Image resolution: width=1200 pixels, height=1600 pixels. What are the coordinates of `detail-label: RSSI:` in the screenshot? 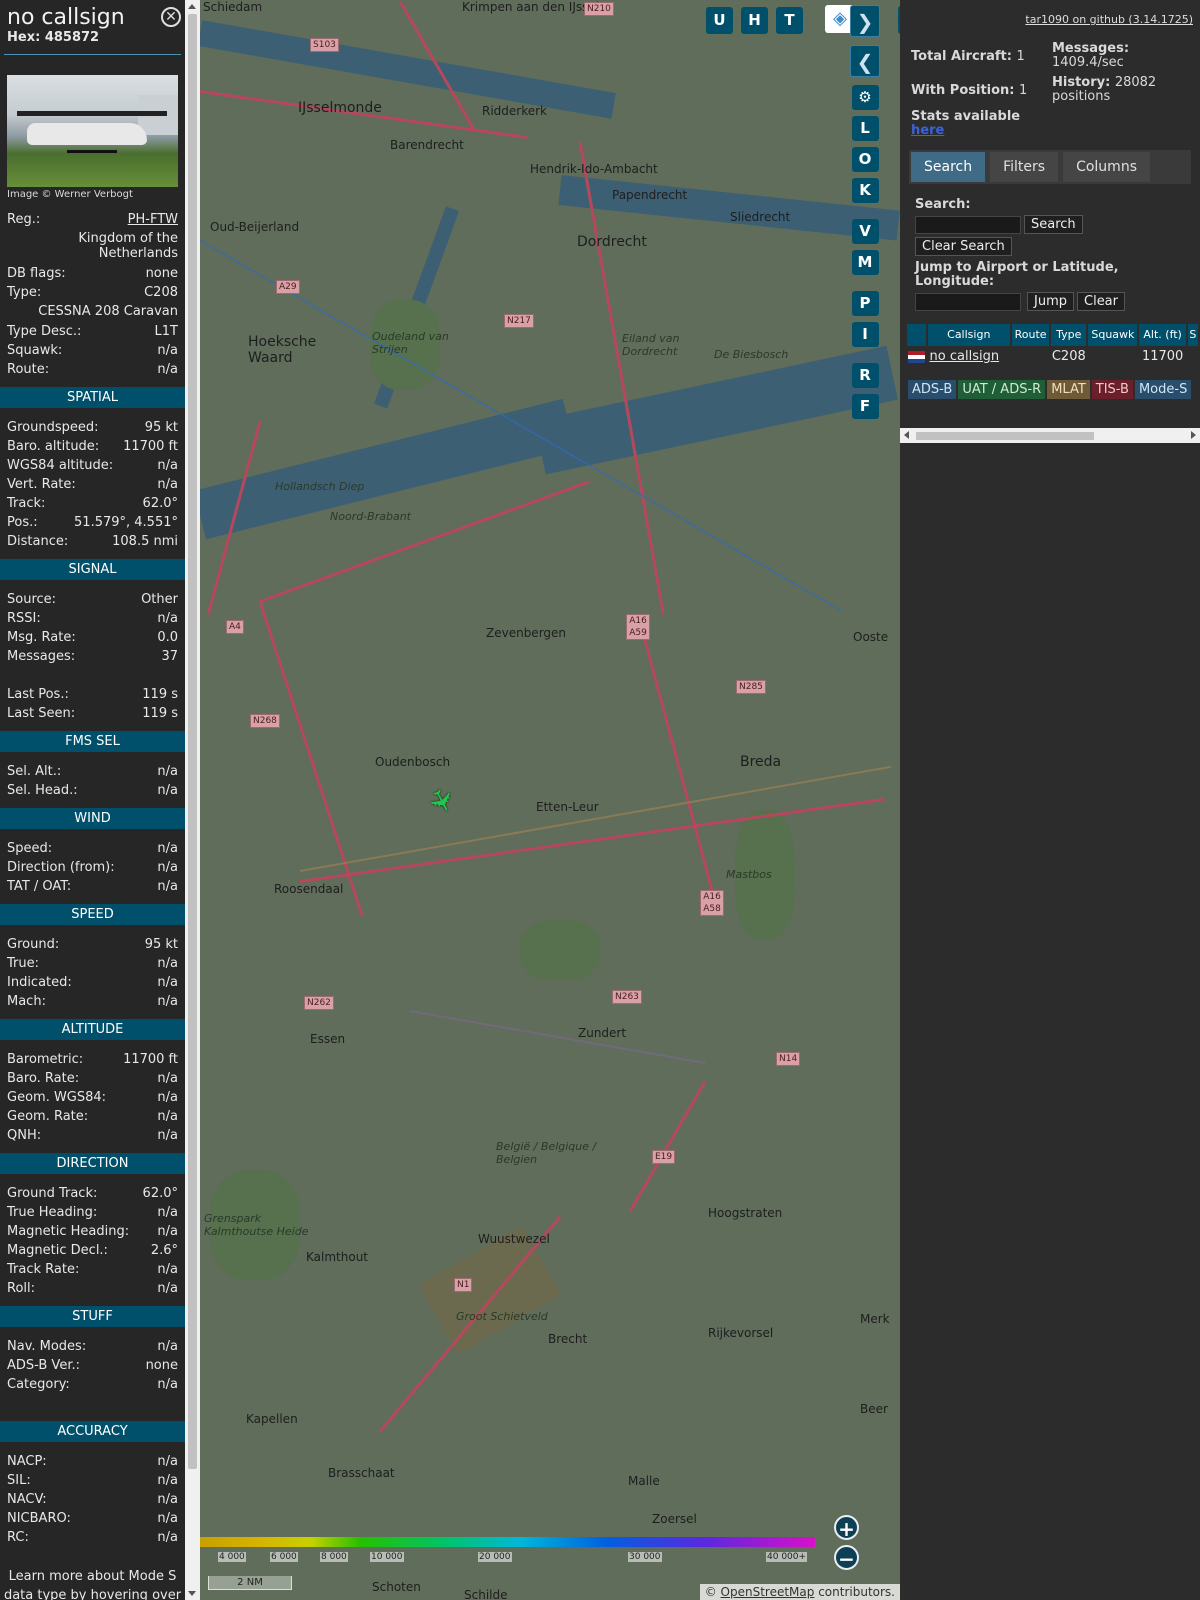 It's located at (24, 618).